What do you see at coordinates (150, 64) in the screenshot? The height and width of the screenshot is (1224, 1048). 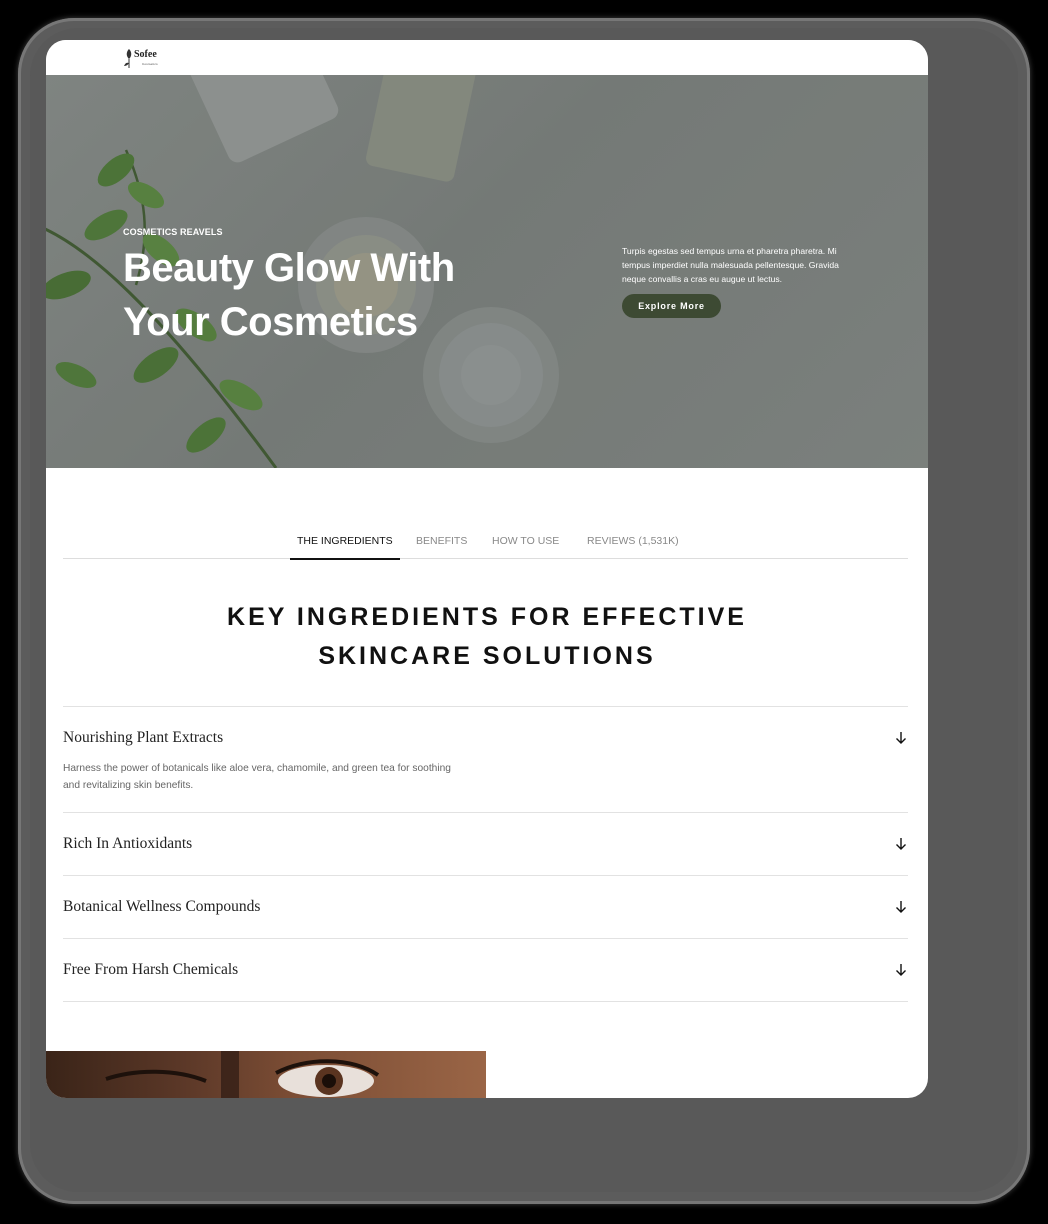 I see `logo-tagline: Cosmetics` at bounding box center [150, 64].